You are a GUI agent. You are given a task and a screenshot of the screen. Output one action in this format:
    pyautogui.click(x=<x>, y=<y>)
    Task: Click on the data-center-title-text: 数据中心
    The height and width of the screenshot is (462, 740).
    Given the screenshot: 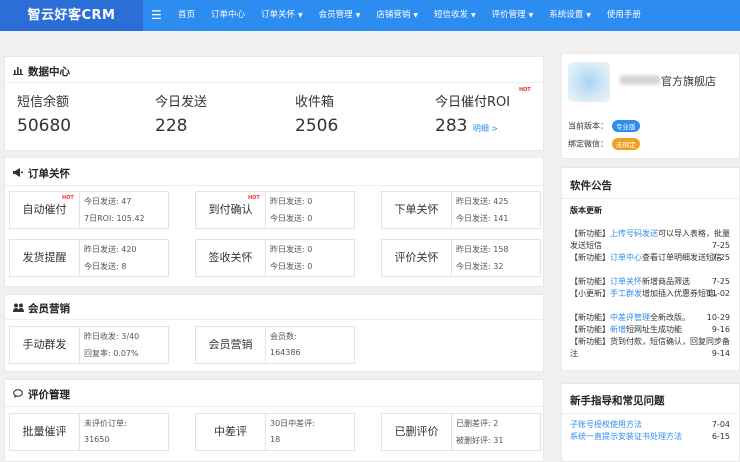 What is the action you would take?
    pyautogui.click(x=49, y=72)
    